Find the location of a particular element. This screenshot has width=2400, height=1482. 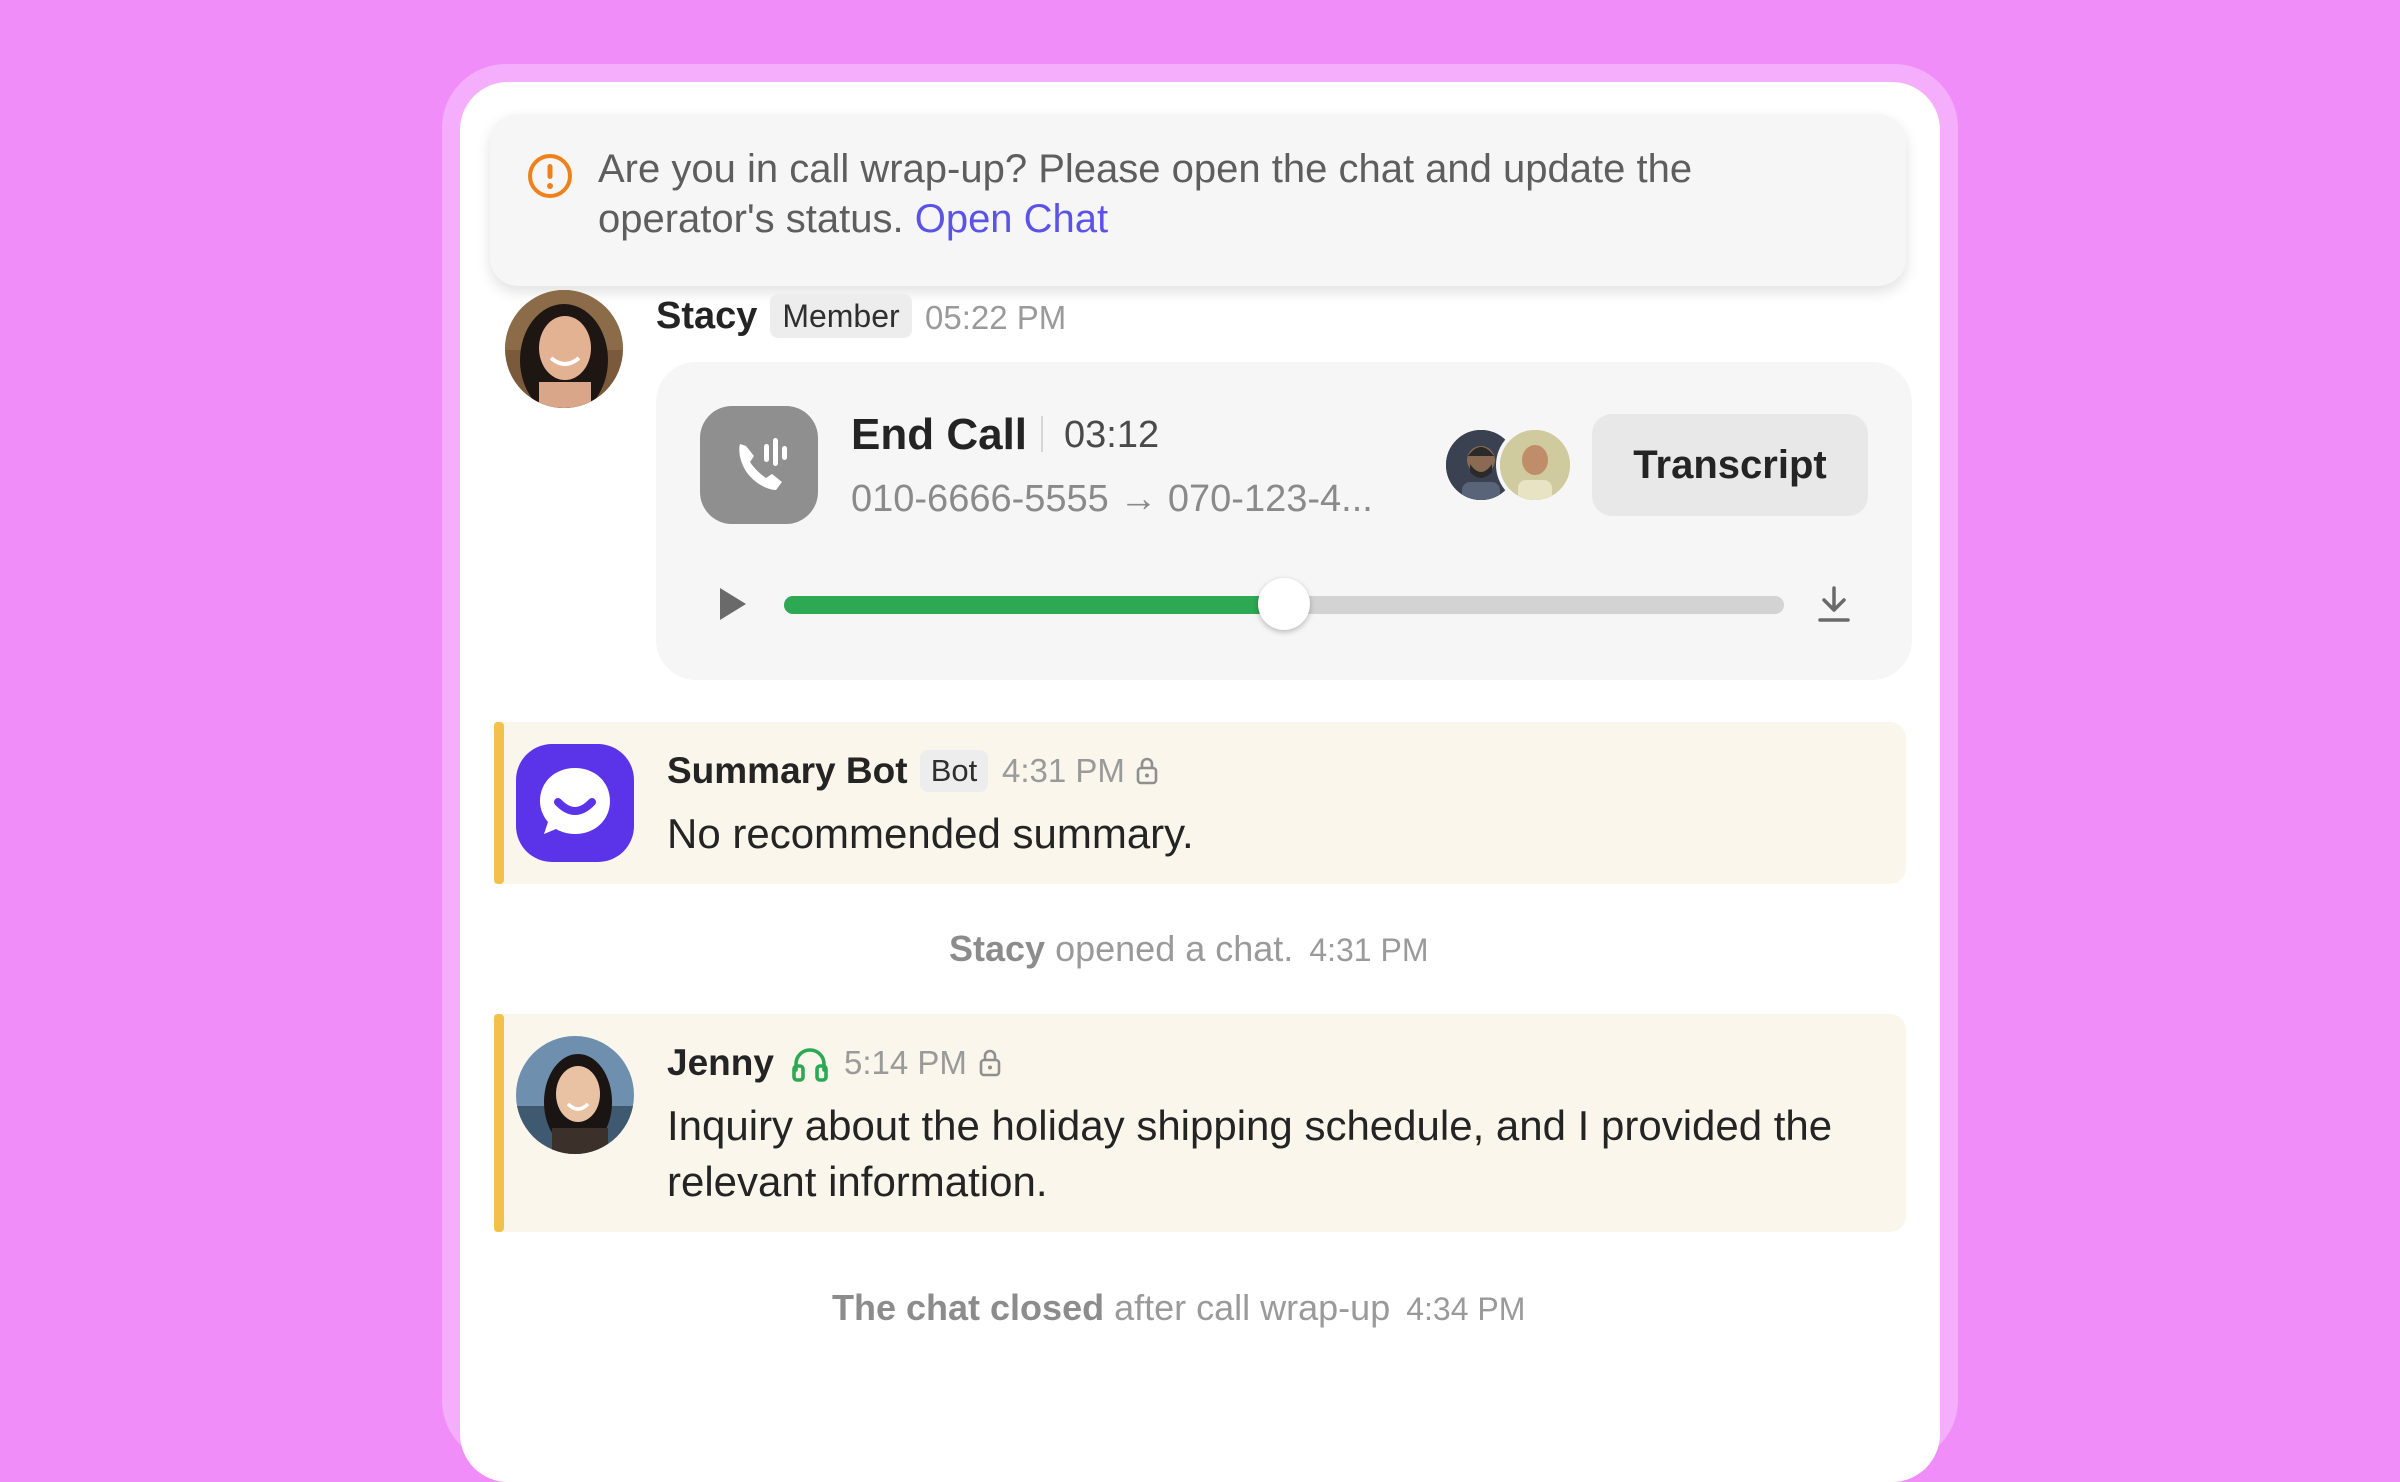

call-duration: 03:12 is located at coordinates (1112, 435).